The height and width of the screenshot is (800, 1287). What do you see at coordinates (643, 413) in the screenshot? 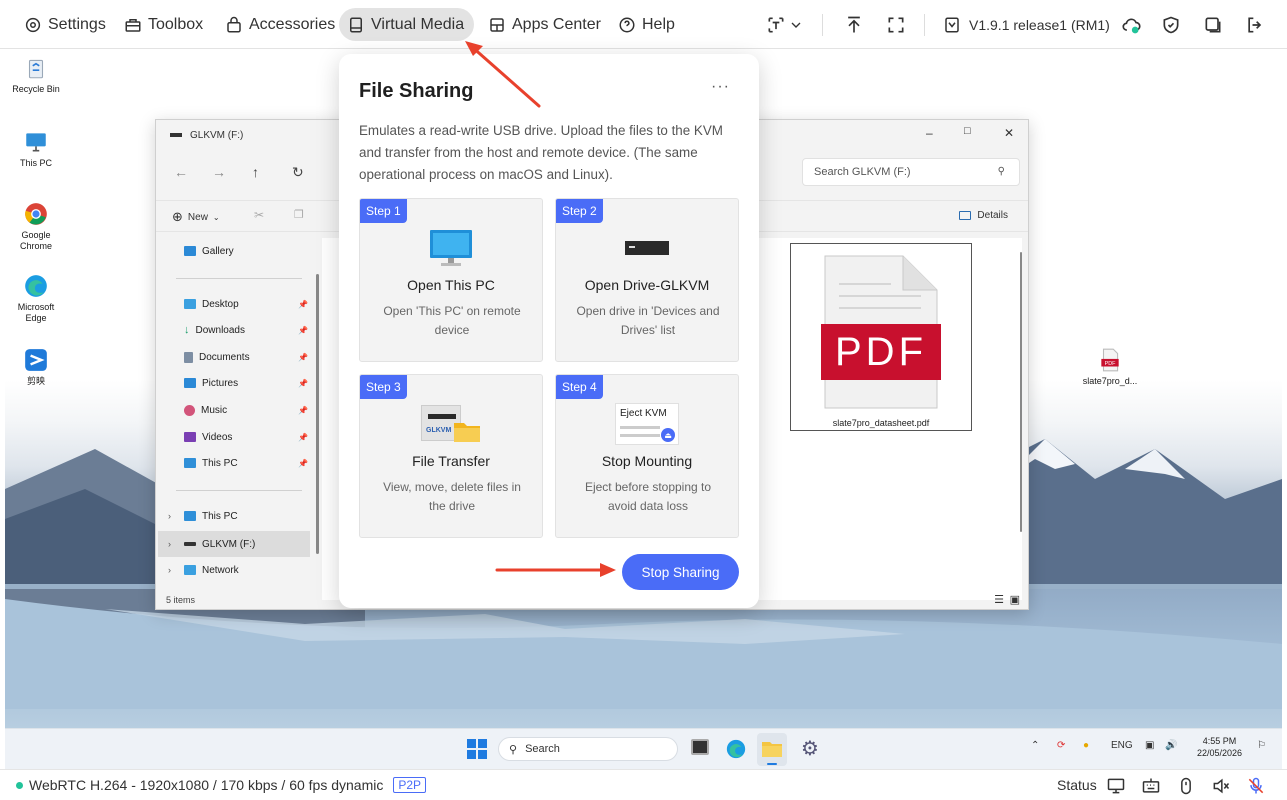
I see `eject-label: Eject KVM` at bounding box center [643, 413].